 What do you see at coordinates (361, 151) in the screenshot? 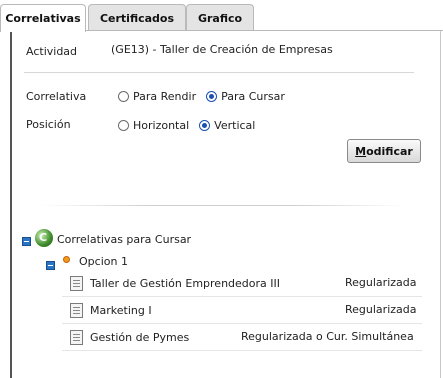
I see `modificar-mnemonic: M` at bounding box center [361, 151].